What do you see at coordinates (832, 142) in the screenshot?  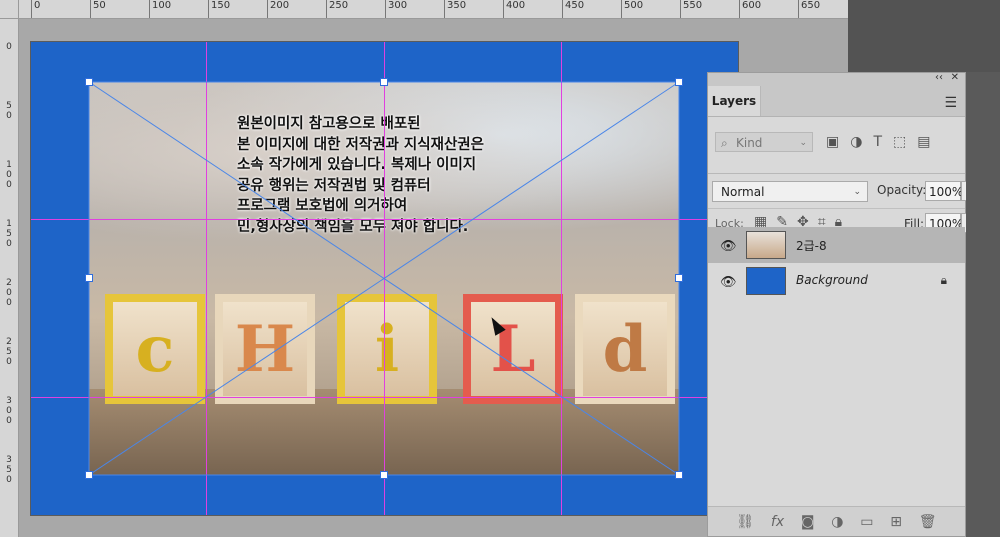 I see `pixel-layer-filter-icon: ▣` at bounding box center [832, 142].